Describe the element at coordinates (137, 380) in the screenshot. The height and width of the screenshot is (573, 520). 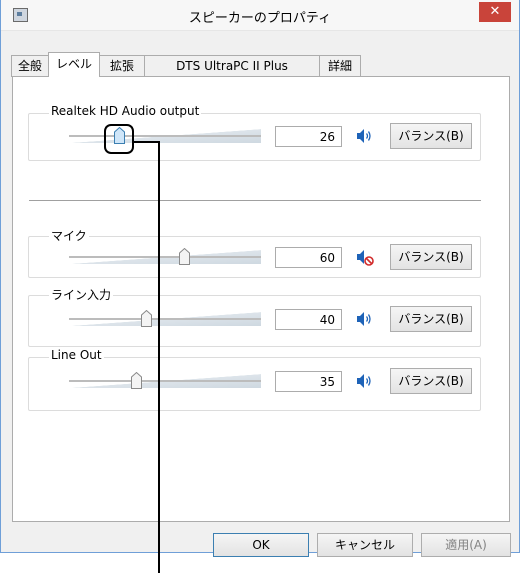
I see `volume-slider-thumb-line-out` at that location.